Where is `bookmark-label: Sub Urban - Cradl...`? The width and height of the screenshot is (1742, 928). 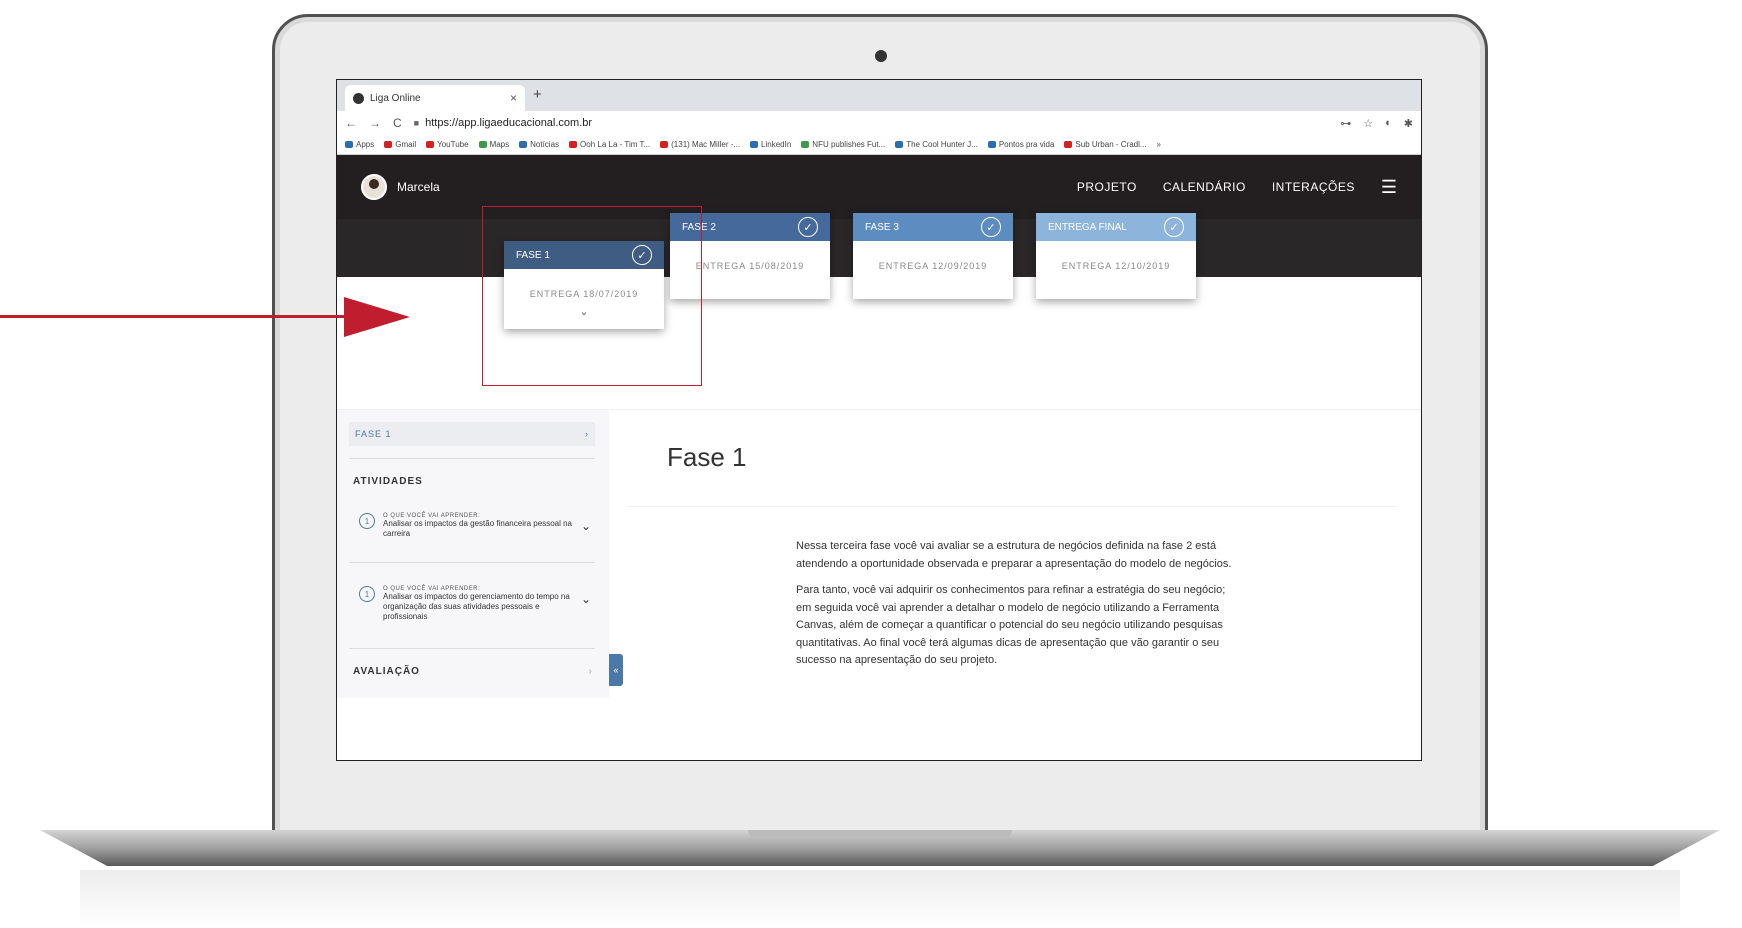 bookmark-label: Sub Urban - Cradl... is located at coordinates (1111, 144).